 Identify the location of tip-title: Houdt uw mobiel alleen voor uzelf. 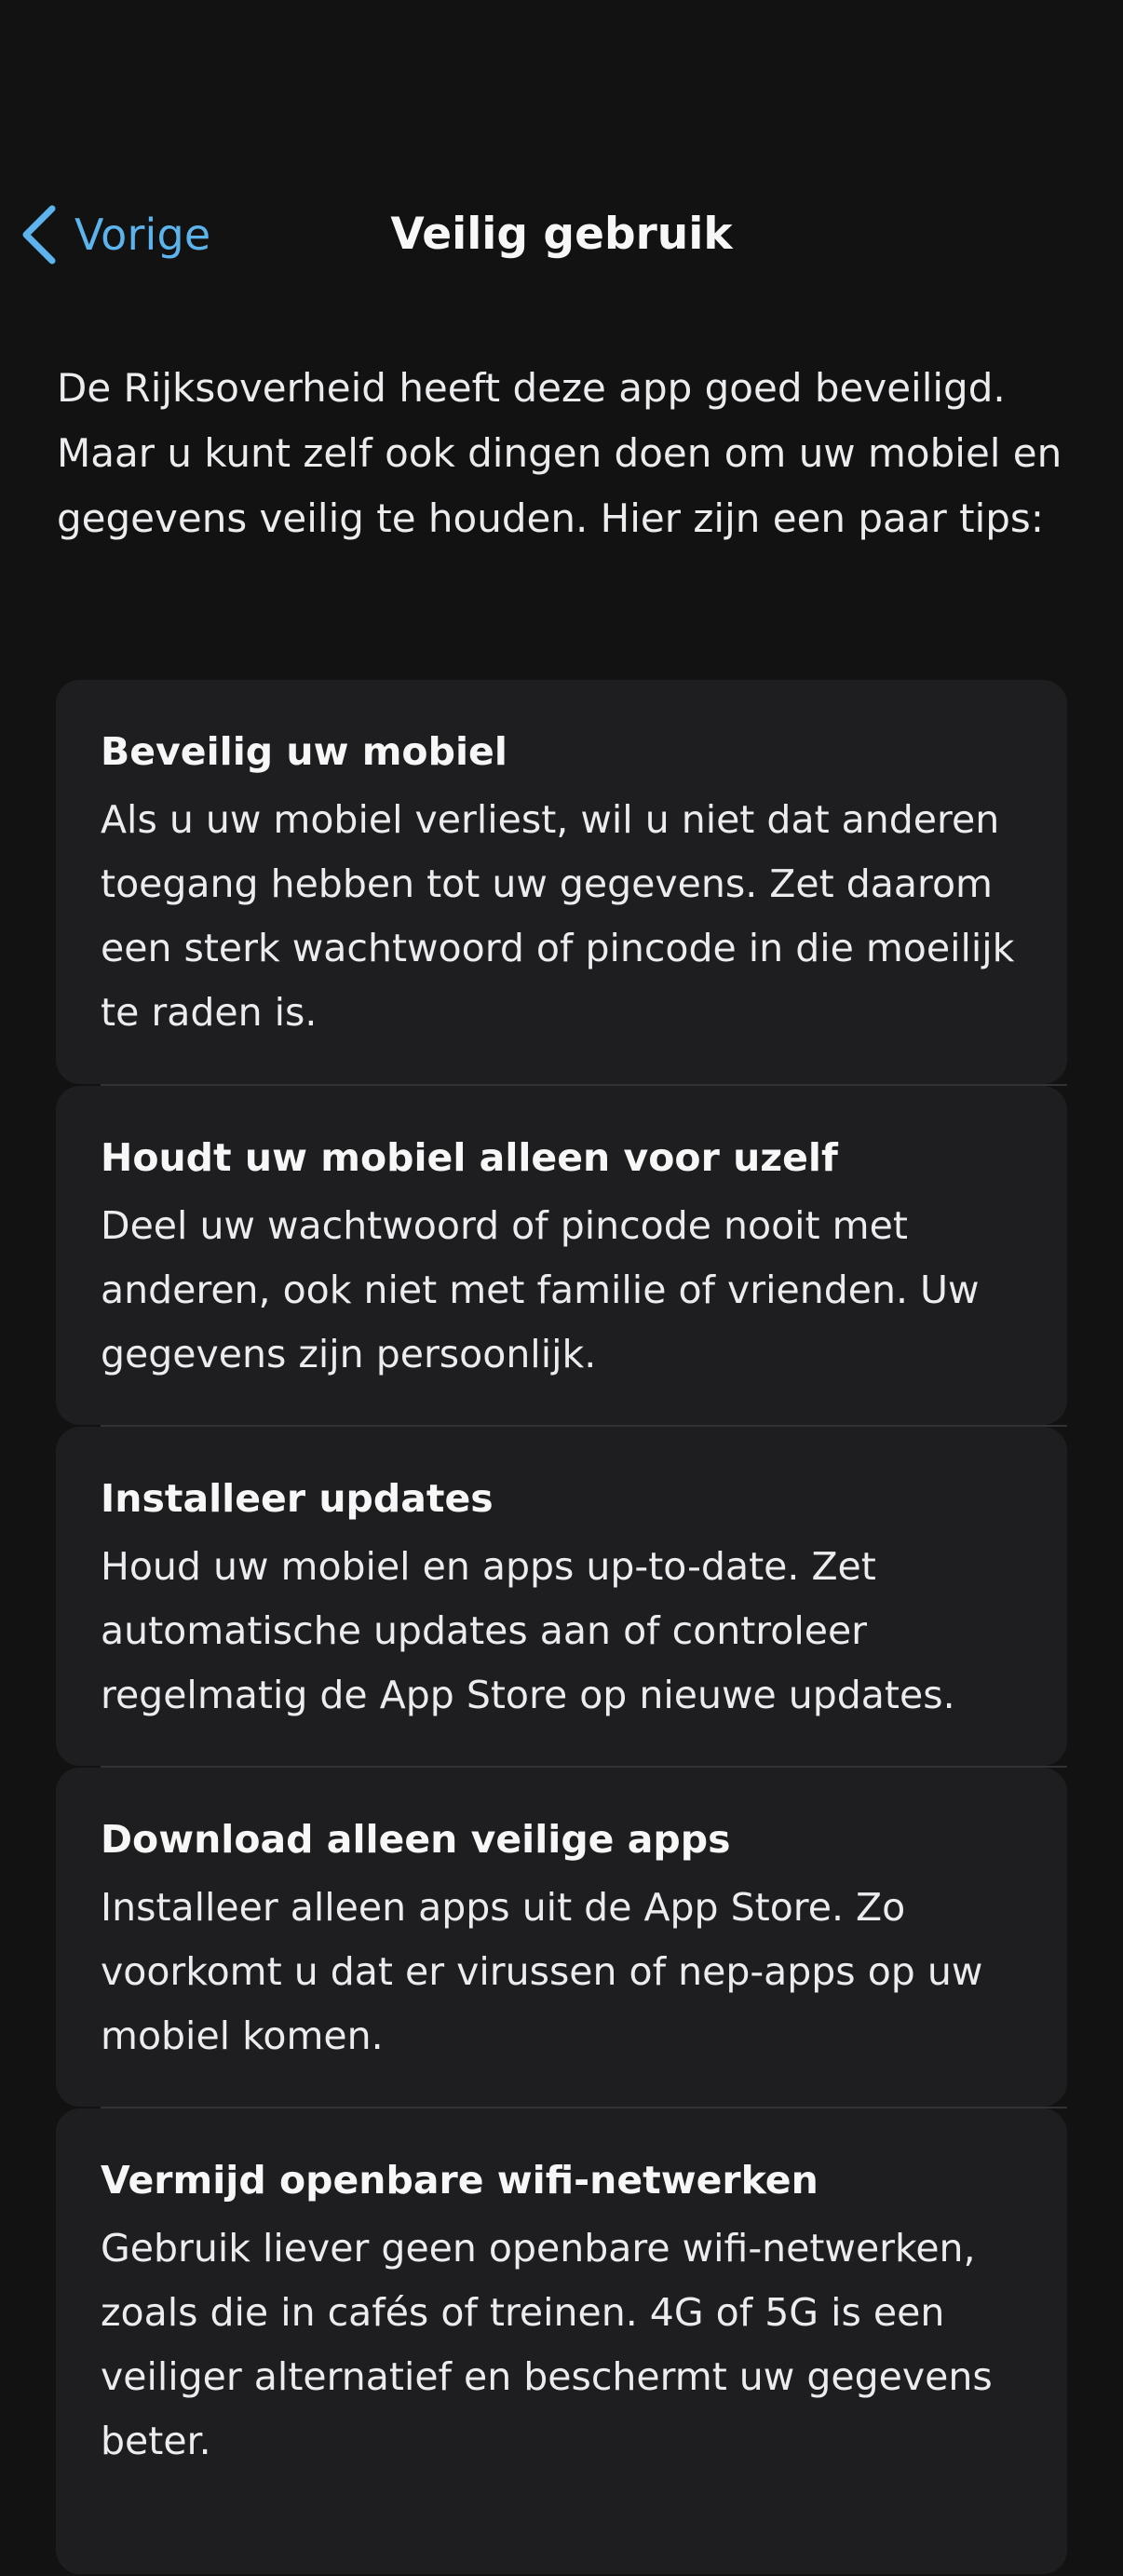
(470, 1157).